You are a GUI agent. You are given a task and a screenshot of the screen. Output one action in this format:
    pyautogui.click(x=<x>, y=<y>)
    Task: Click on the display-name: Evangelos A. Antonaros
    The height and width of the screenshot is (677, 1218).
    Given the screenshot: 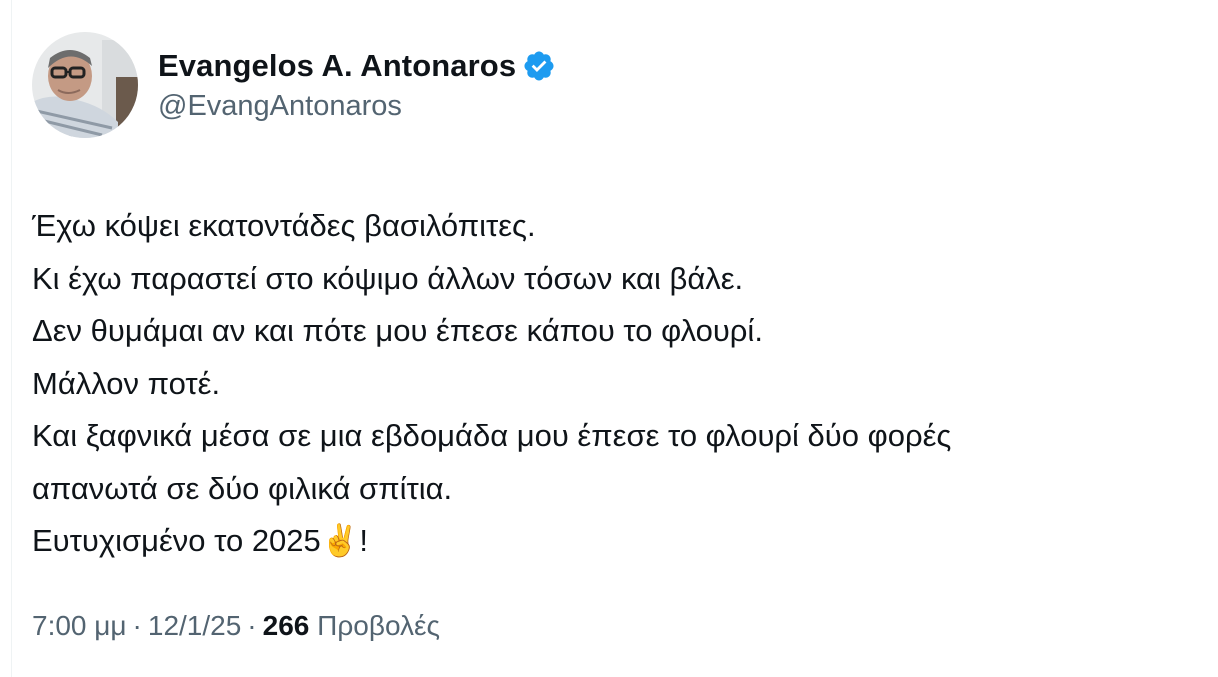 What is the action you would take?
    pyautogui.click(x=337, y=66)
    